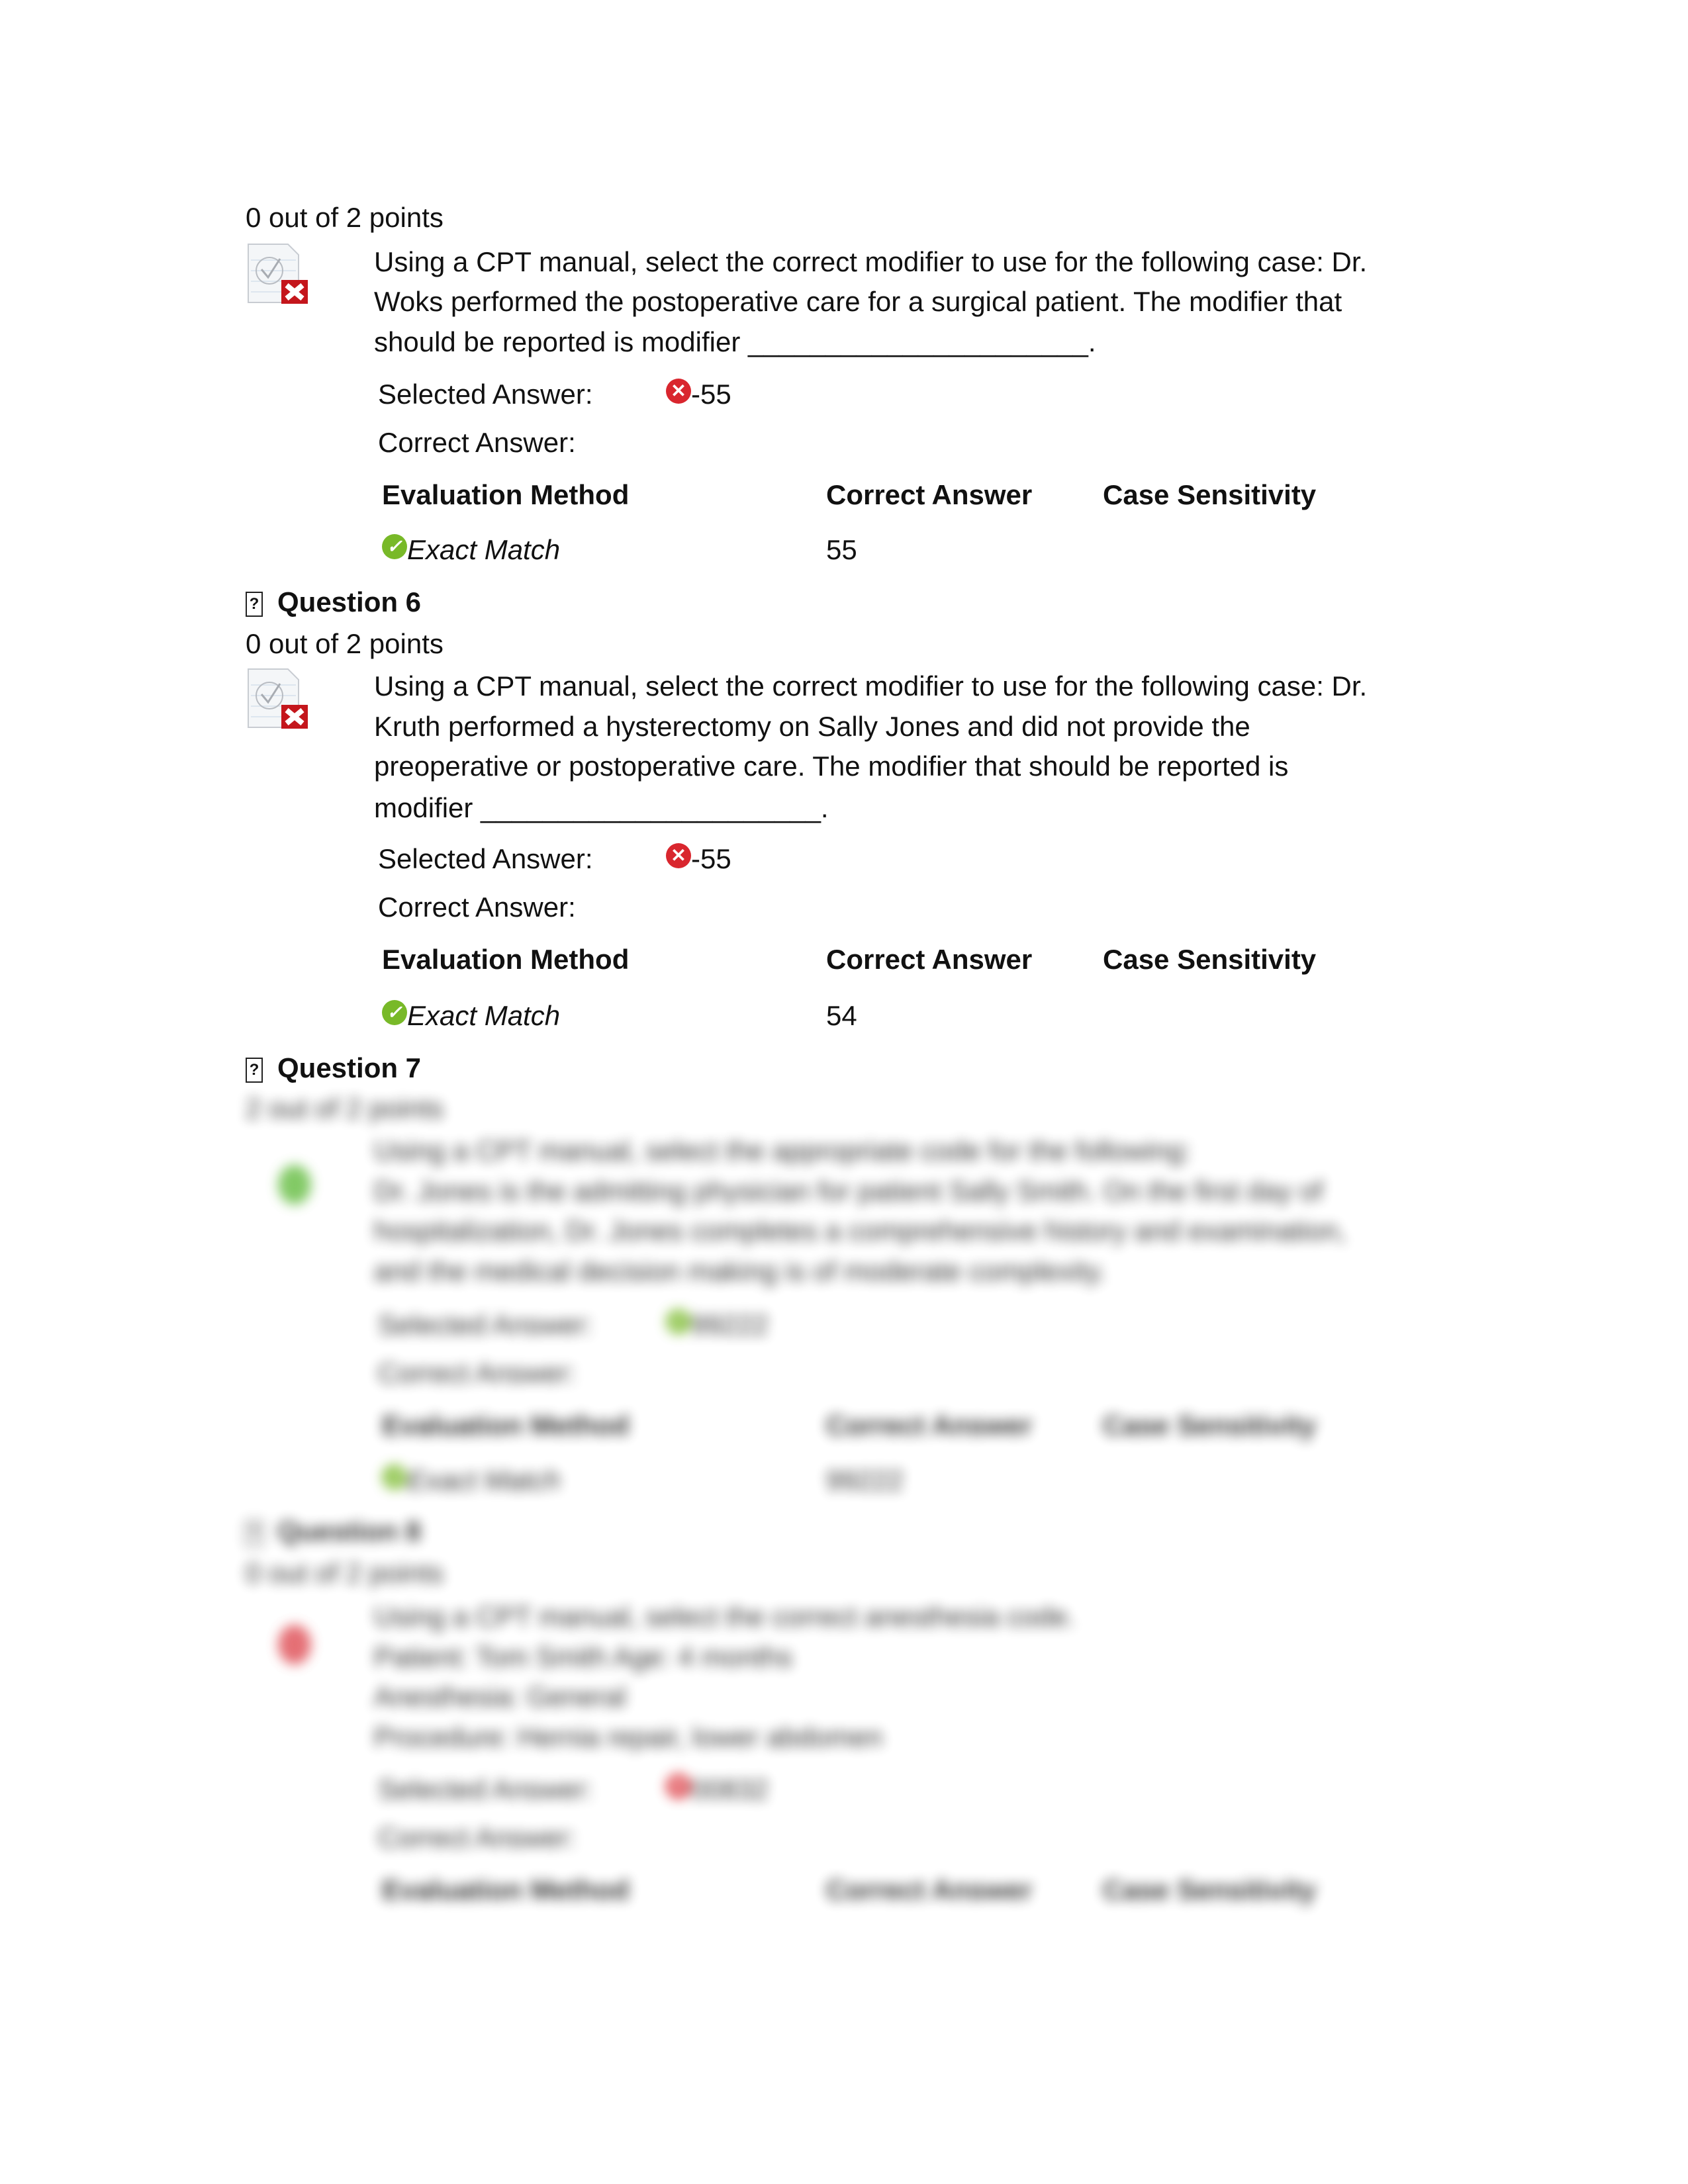 The width and height of the screenshot is (1688, 2184). I want to click on selected-answer: ✕ 00832, so click(717, 1789).